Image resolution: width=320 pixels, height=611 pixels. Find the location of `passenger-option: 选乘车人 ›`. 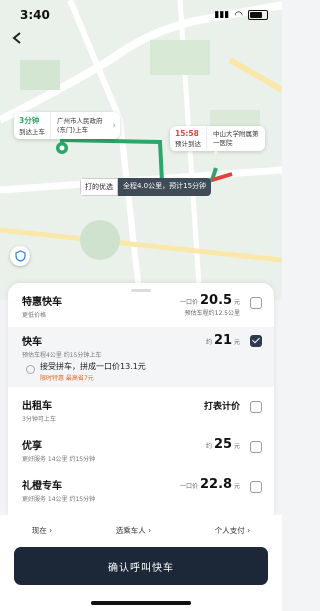

passenger-option: 选乘车人 › is located at coordinates (133, 530).